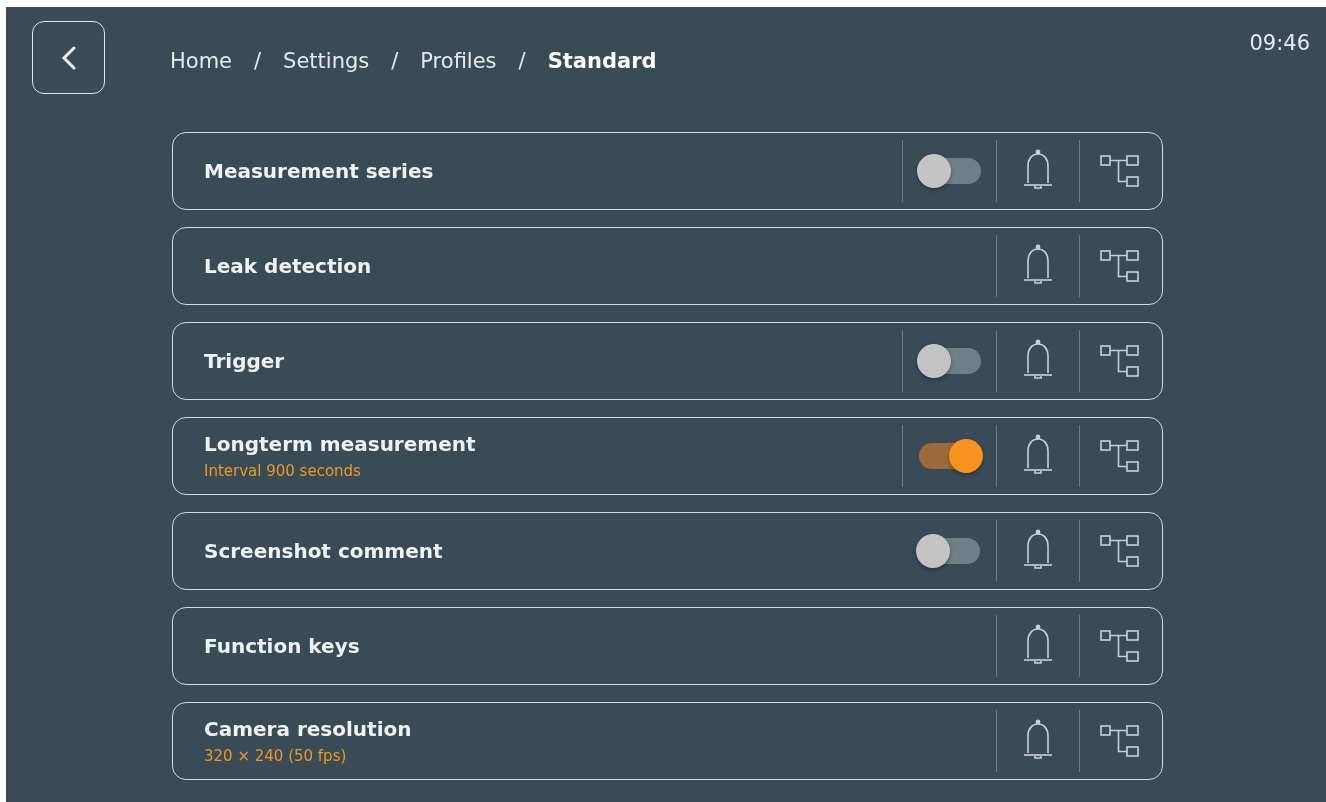  Describe the element at coordinates (667, 361) in the screenshot. I see `settings-row: Trigger` at that location.